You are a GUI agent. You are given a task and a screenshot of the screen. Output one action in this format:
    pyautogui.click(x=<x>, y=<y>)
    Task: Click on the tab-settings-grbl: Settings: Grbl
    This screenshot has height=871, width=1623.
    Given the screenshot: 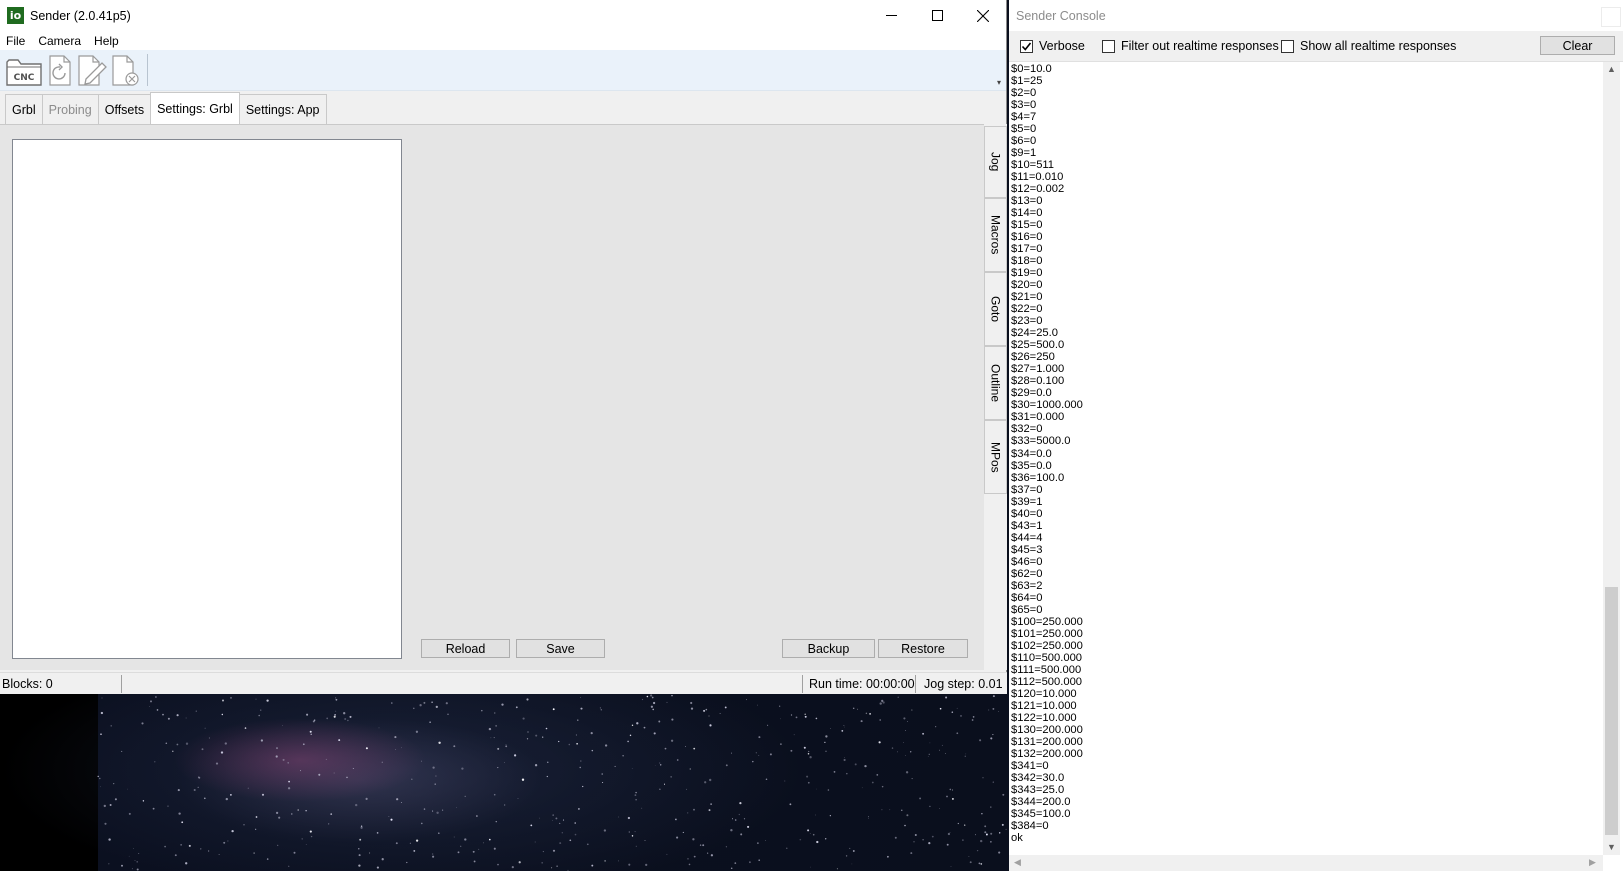 What is the action you would take?
    pyautogui.click(x=195, y=108)
    